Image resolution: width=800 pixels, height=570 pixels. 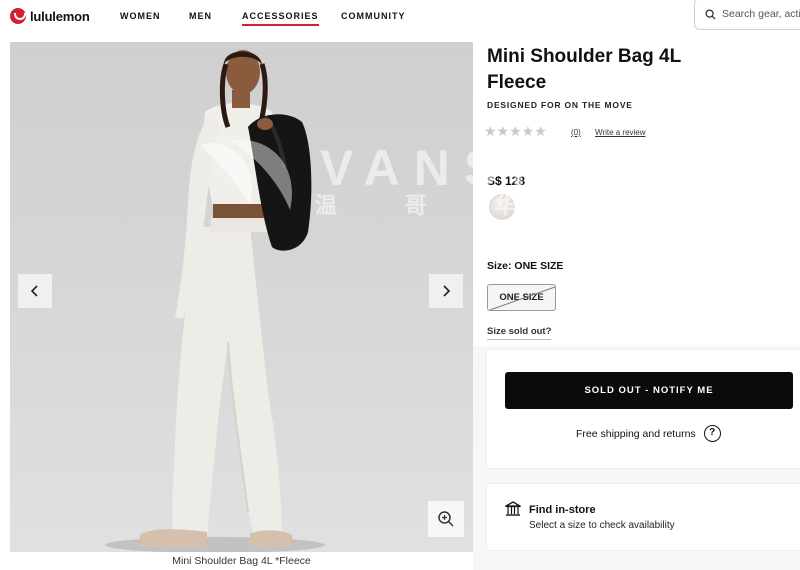 What do you see at coordinates (712, 433) in the screenshot?
I see `help-icon: ?` at bounding box center [712, 433].